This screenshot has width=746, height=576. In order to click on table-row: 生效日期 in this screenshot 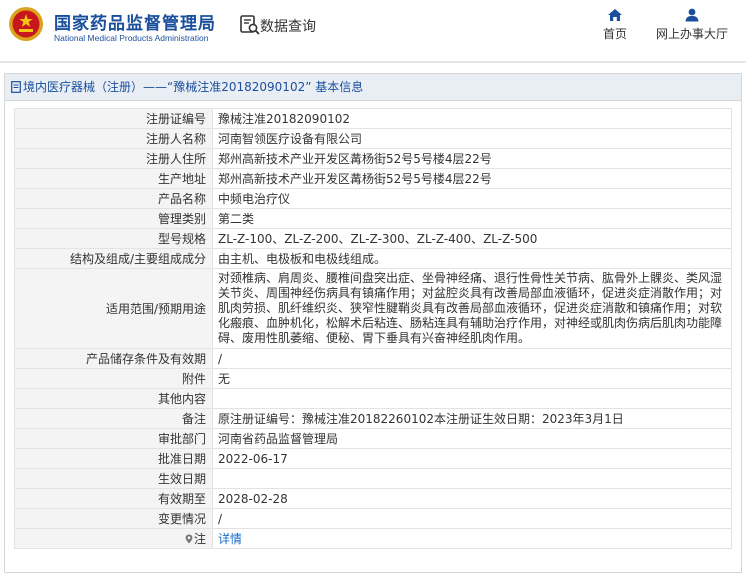, I will do `click(373, 478)`.